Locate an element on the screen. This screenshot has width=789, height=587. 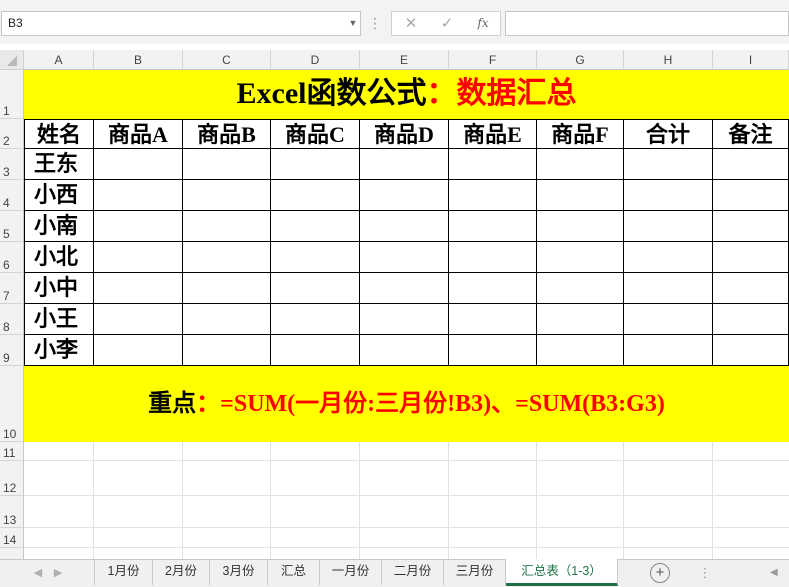
scroll-left-icon: ◀ is located at coordinates (777, 573).